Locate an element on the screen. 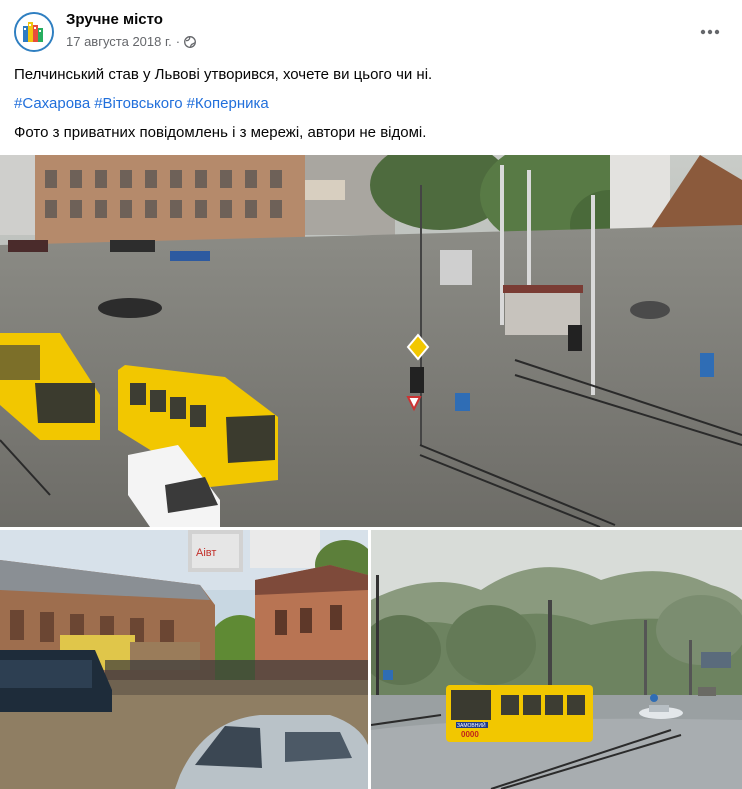  post-header: Зручне місто 17 августа 2018 г. · is located at coordinates (371, 31).